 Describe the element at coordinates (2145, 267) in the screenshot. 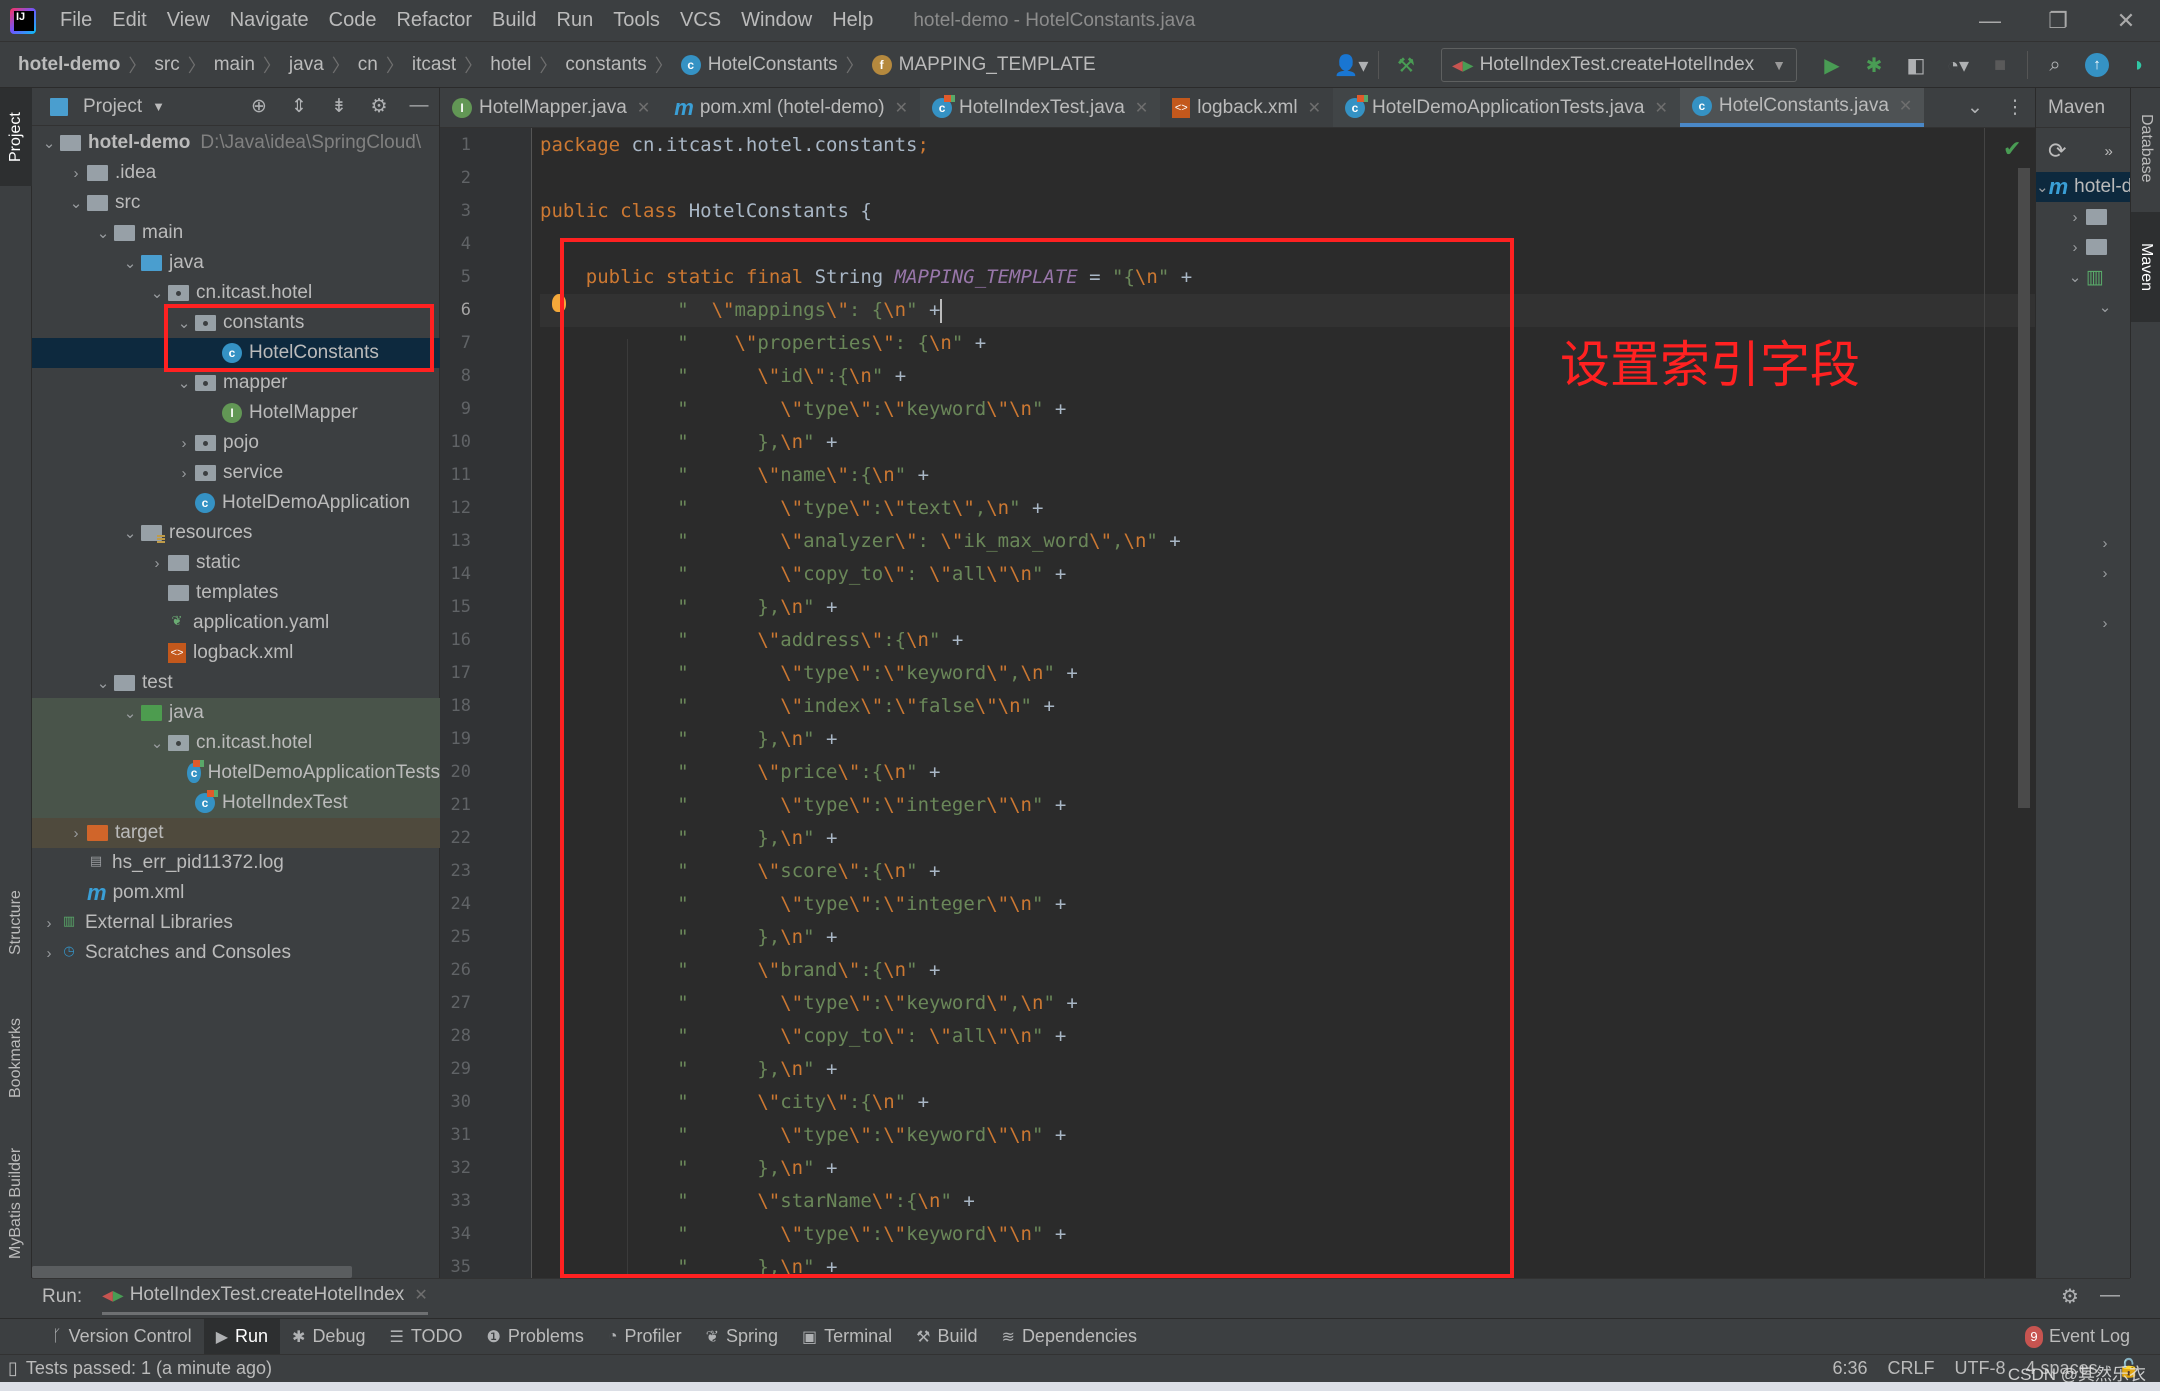

I see `tool-tab-maven: Maven` at that location.